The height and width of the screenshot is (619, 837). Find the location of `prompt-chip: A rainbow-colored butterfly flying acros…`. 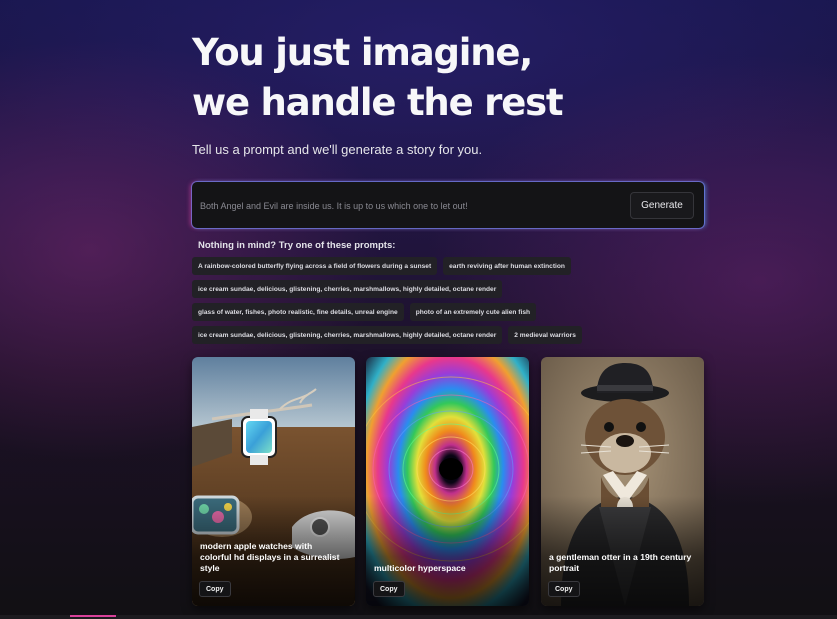

prompt-chip: A rainbow-colored butterfly flying acros… is located at coordinates (315, 266).